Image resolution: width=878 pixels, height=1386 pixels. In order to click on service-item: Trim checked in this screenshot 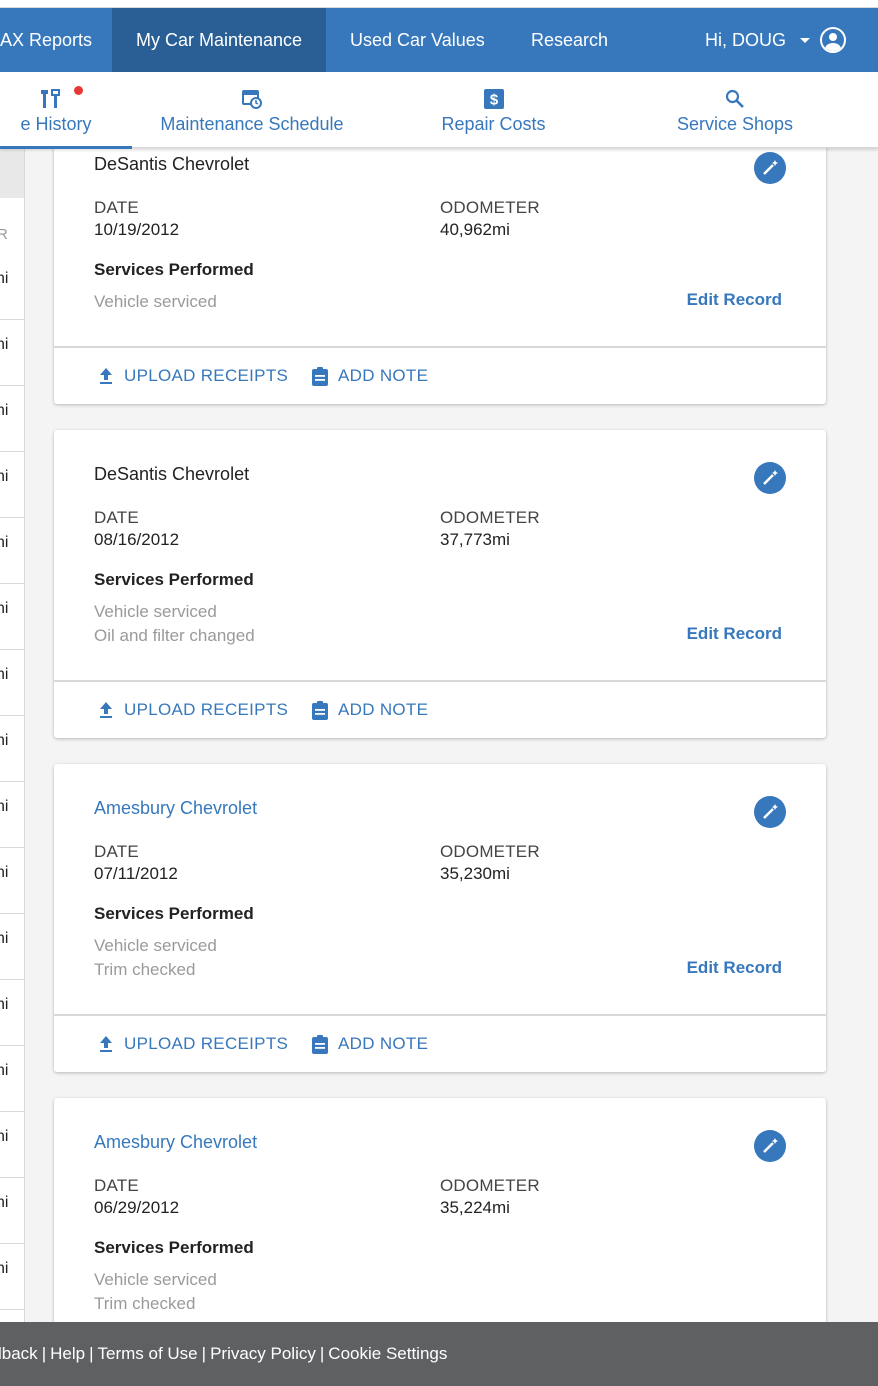, I will do `click(145, 969)`.